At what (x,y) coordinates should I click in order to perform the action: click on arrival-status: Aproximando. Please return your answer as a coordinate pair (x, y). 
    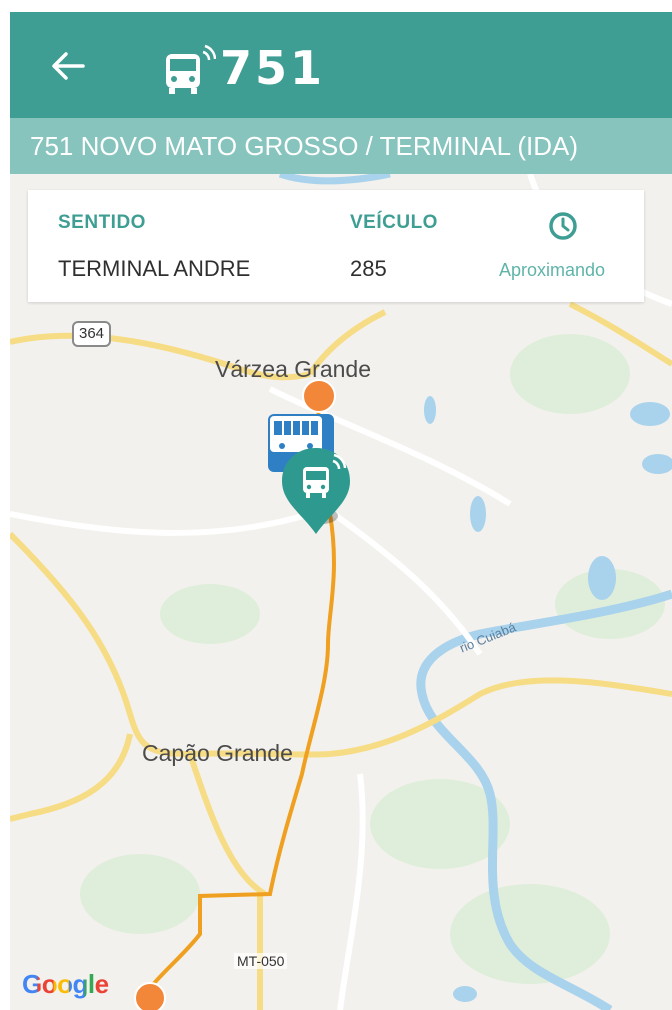
    Looking at the image, I should click on (552, 270).